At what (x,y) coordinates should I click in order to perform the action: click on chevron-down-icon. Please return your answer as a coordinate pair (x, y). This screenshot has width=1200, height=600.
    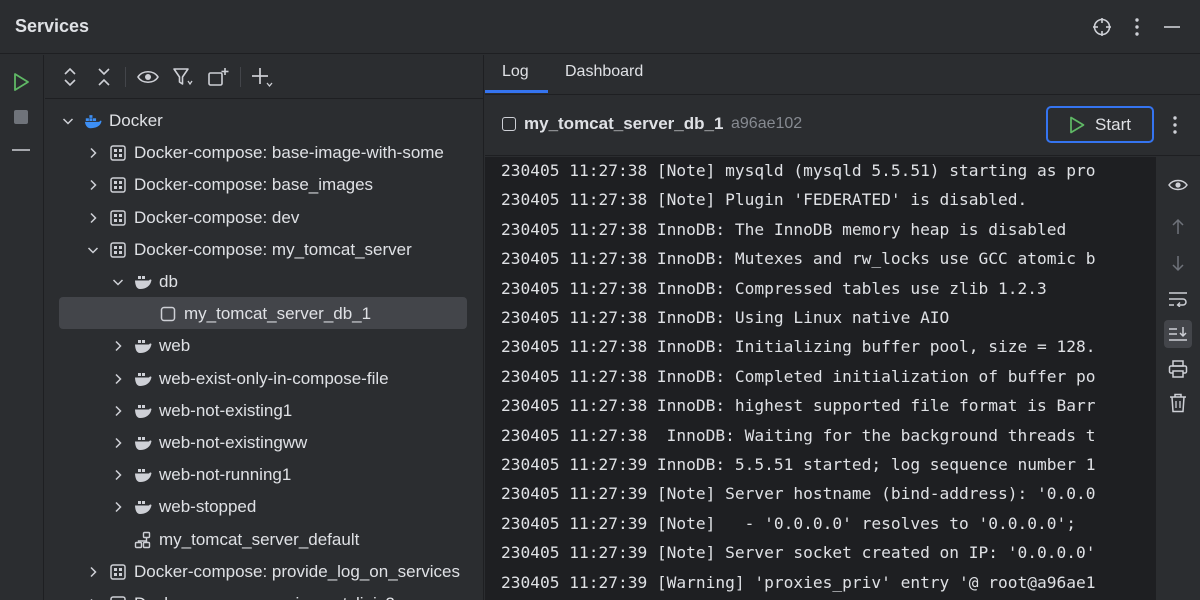
    Looking at the image, I should click on (93, 250).